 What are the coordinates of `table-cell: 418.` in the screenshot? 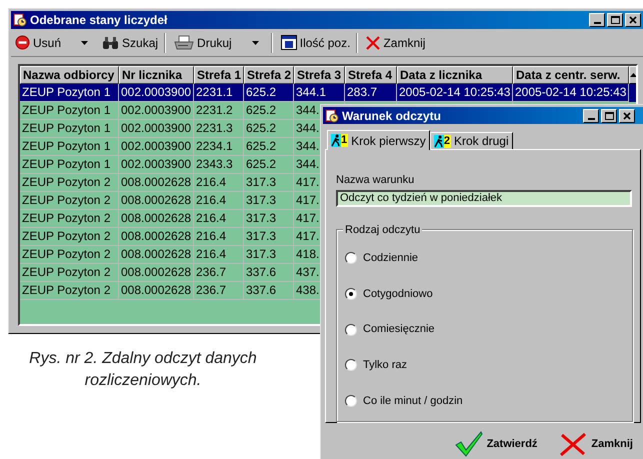 It's located at (308, 254).